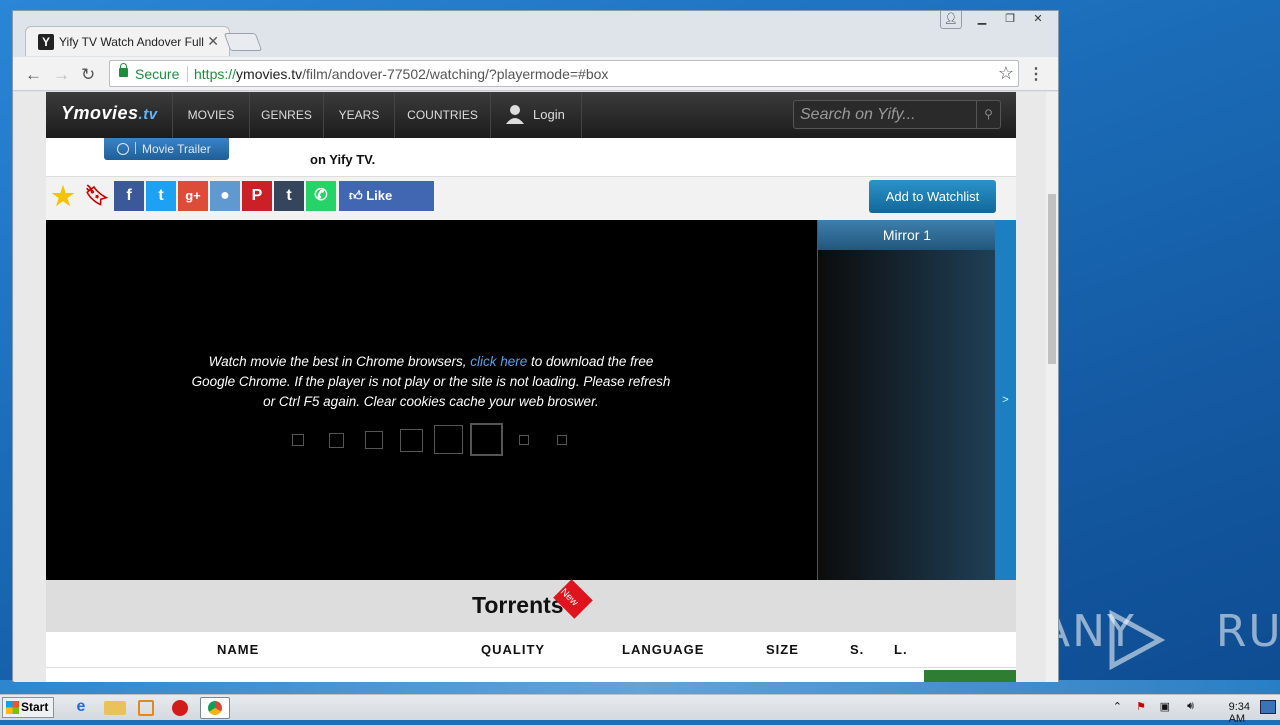 The width and height of the screenshot is (1280, 725). I want to click on taskbar: Start e ⌃ ⚑ ▣ 🔊︎ 9:34 AM, so click(640, 709).